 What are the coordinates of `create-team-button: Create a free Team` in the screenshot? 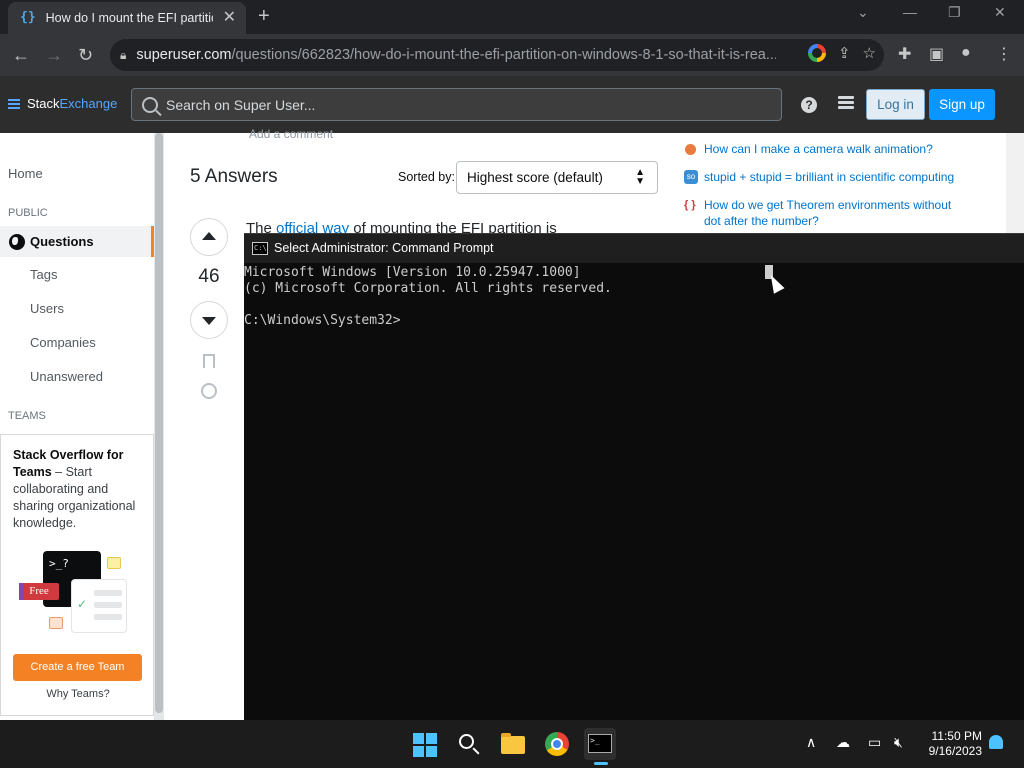 It's located at (77, 667).